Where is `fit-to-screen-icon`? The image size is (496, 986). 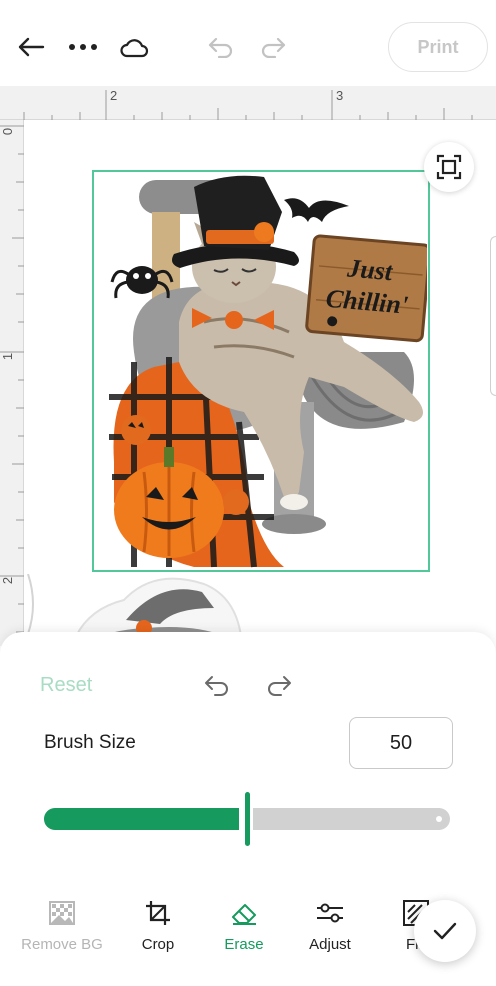 fit-to-screen-icon is located at coordinates (449, 167).